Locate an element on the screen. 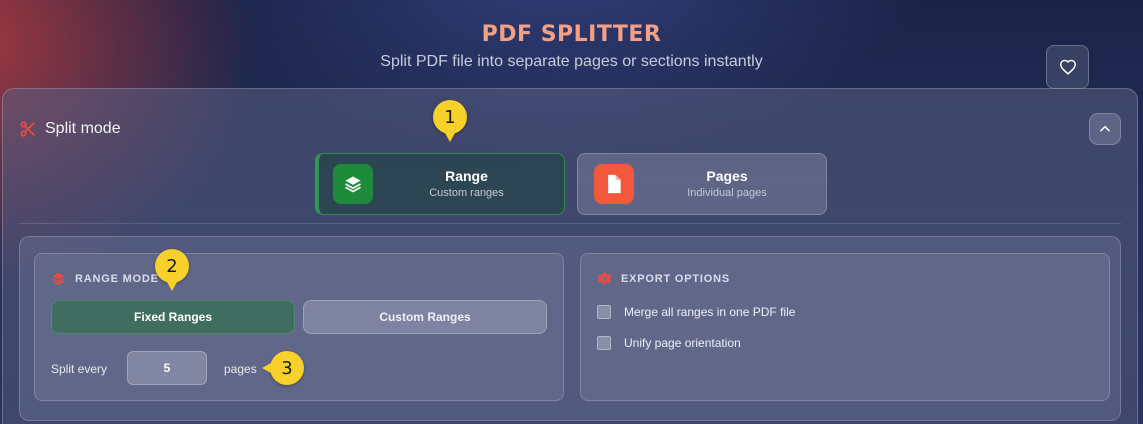 Image resolution: width=1143 pixels, height=424 pixels. custom-ranges-button: Custom Ranges is located at coordinates (425, 317).